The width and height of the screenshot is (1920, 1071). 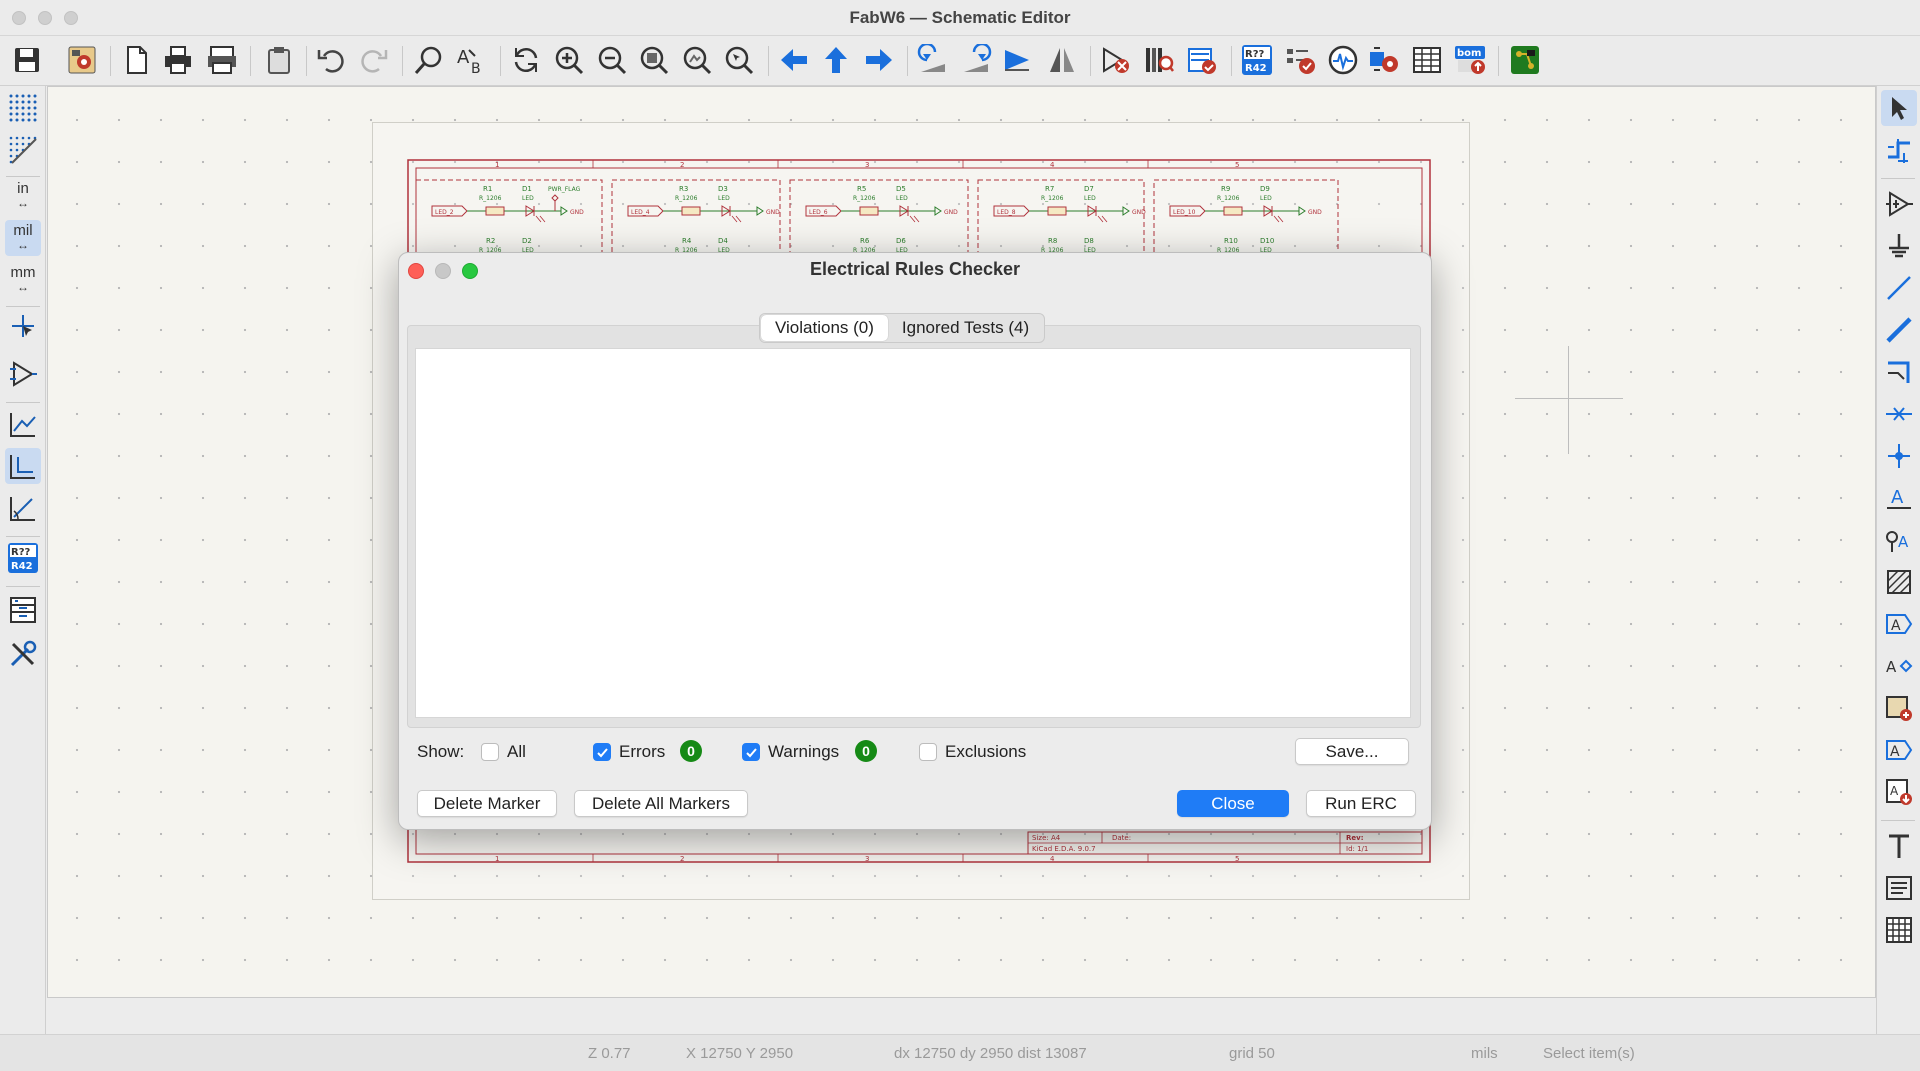 What do you see at coordinates (861, 189) in the screenshot?
I see `resistor-ref: R5` at bounding box center [861, 189].